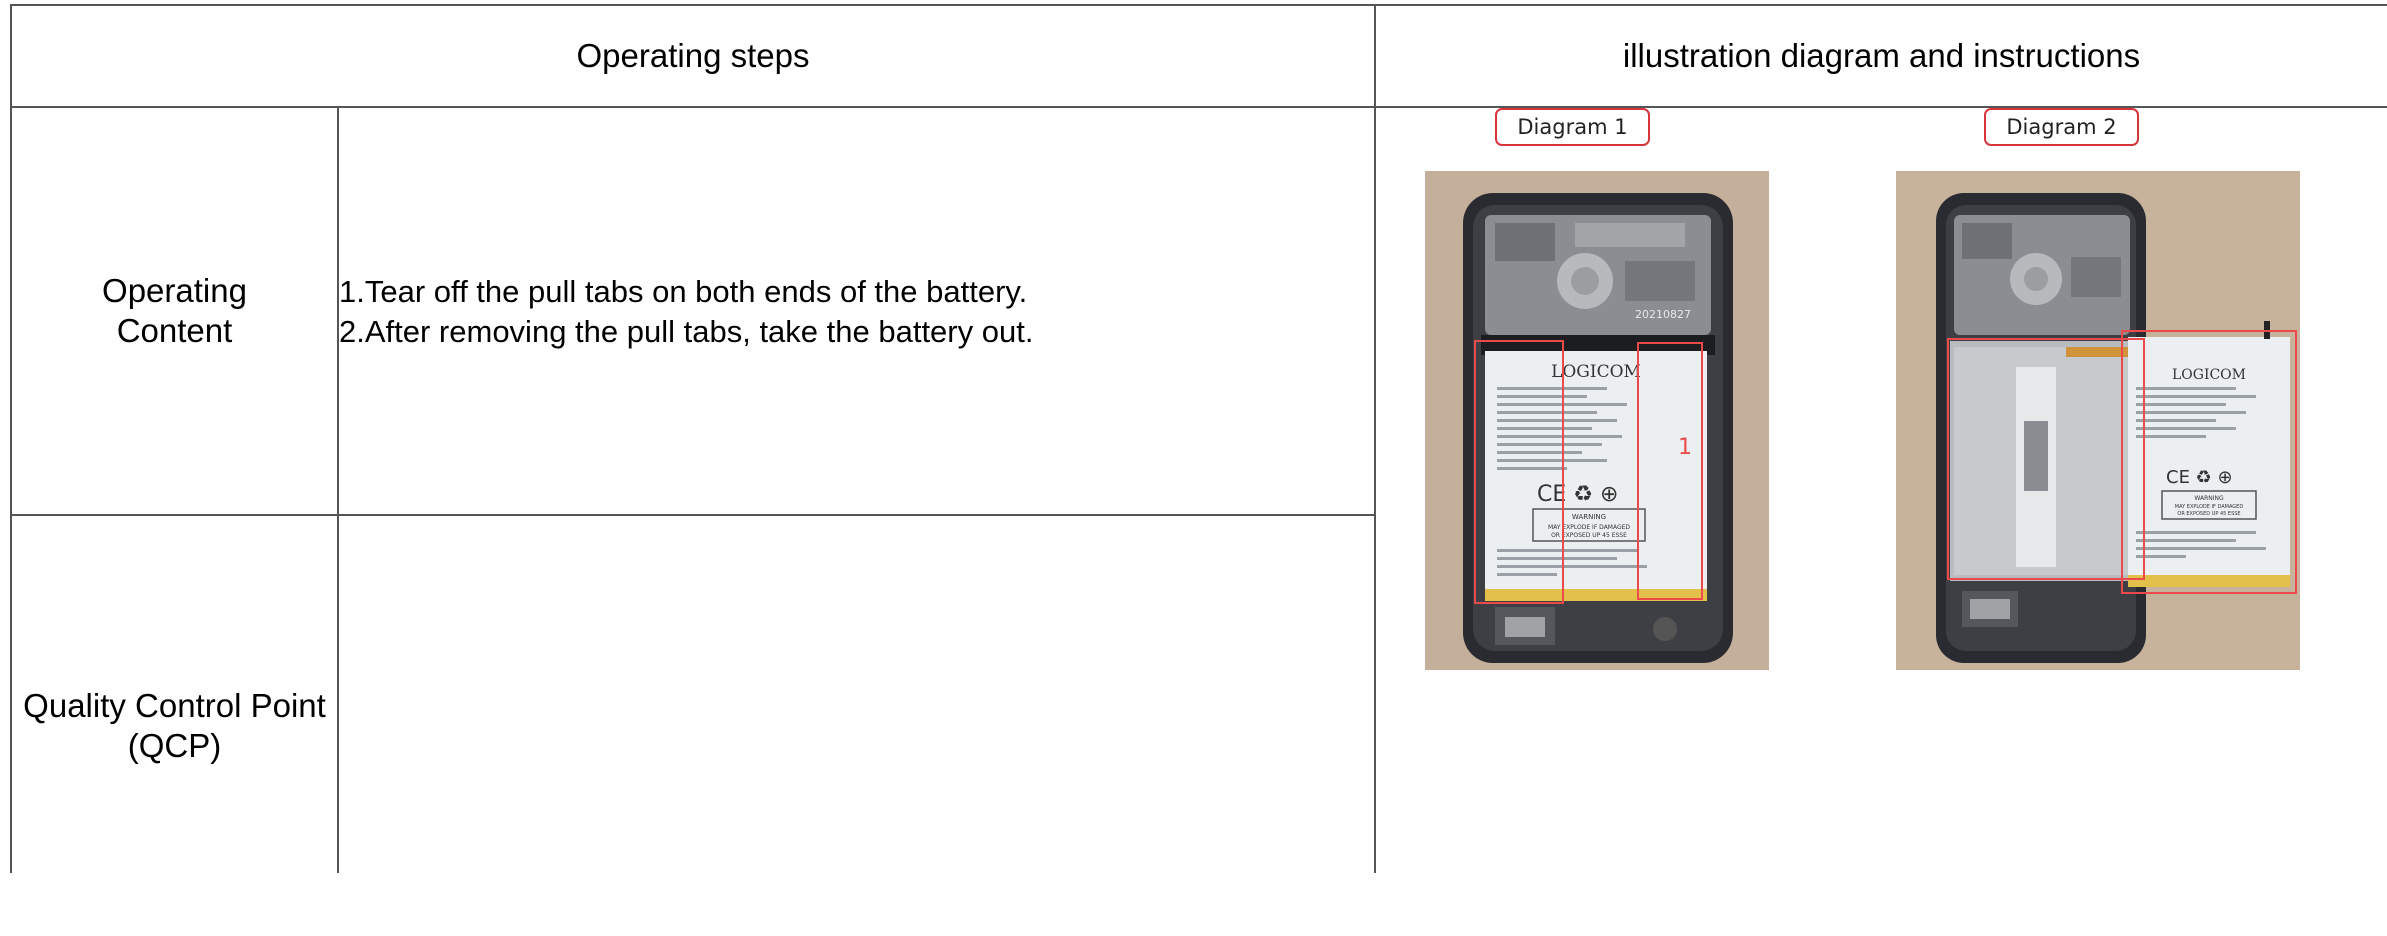 The height and width of the screenshot is (936, 2387). Describe the element at coordinates (1685, 447) in the screenshot. I see `diagram-1-marker: 1` at that location.